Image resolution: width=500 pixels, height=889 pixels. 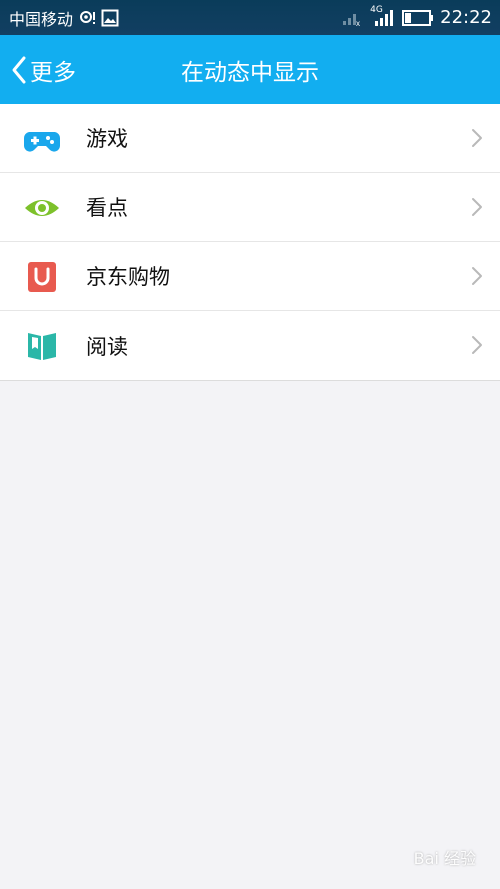 I want to click on status-right: x 4G 22:22, so click(x=417, y=17).